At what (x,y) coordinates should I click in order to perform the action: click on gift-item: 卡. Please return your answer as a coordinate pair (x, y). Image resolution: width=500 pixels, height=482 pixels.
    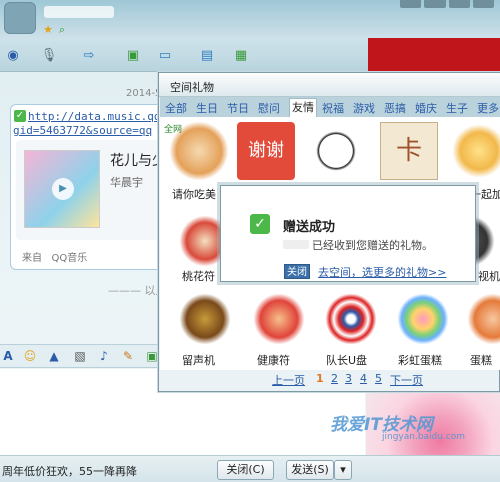
    Looking at the image, I should click on (409, 151).